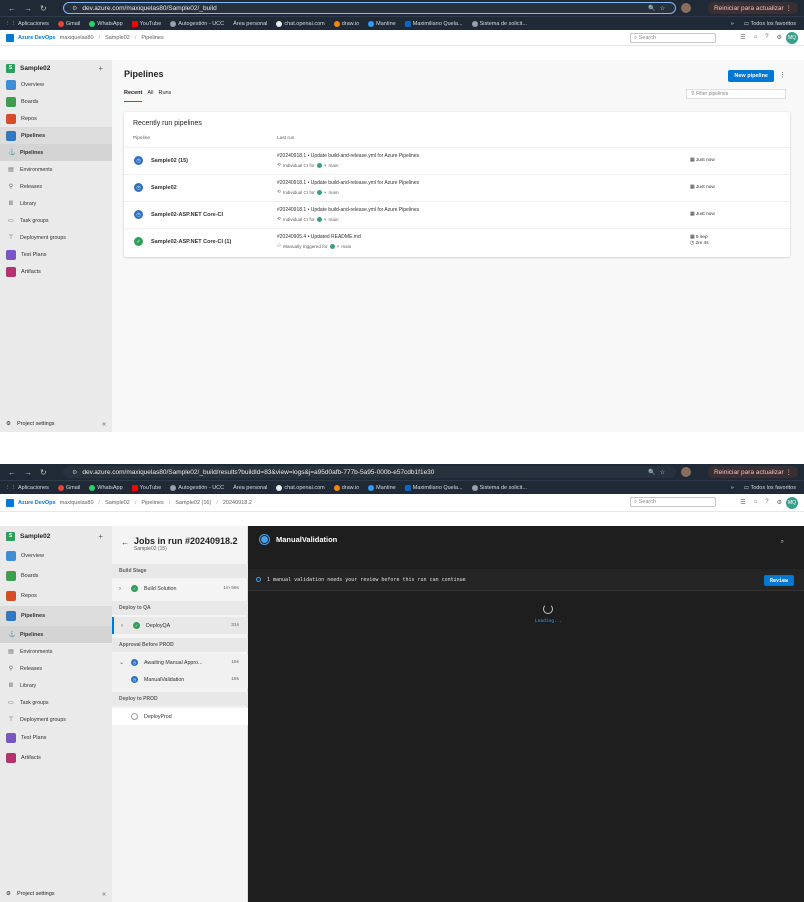  Describe the element at coordinates (150, 549) in the screenshot. I see `jobs-subtitle: Sample02 (15)` at that location.